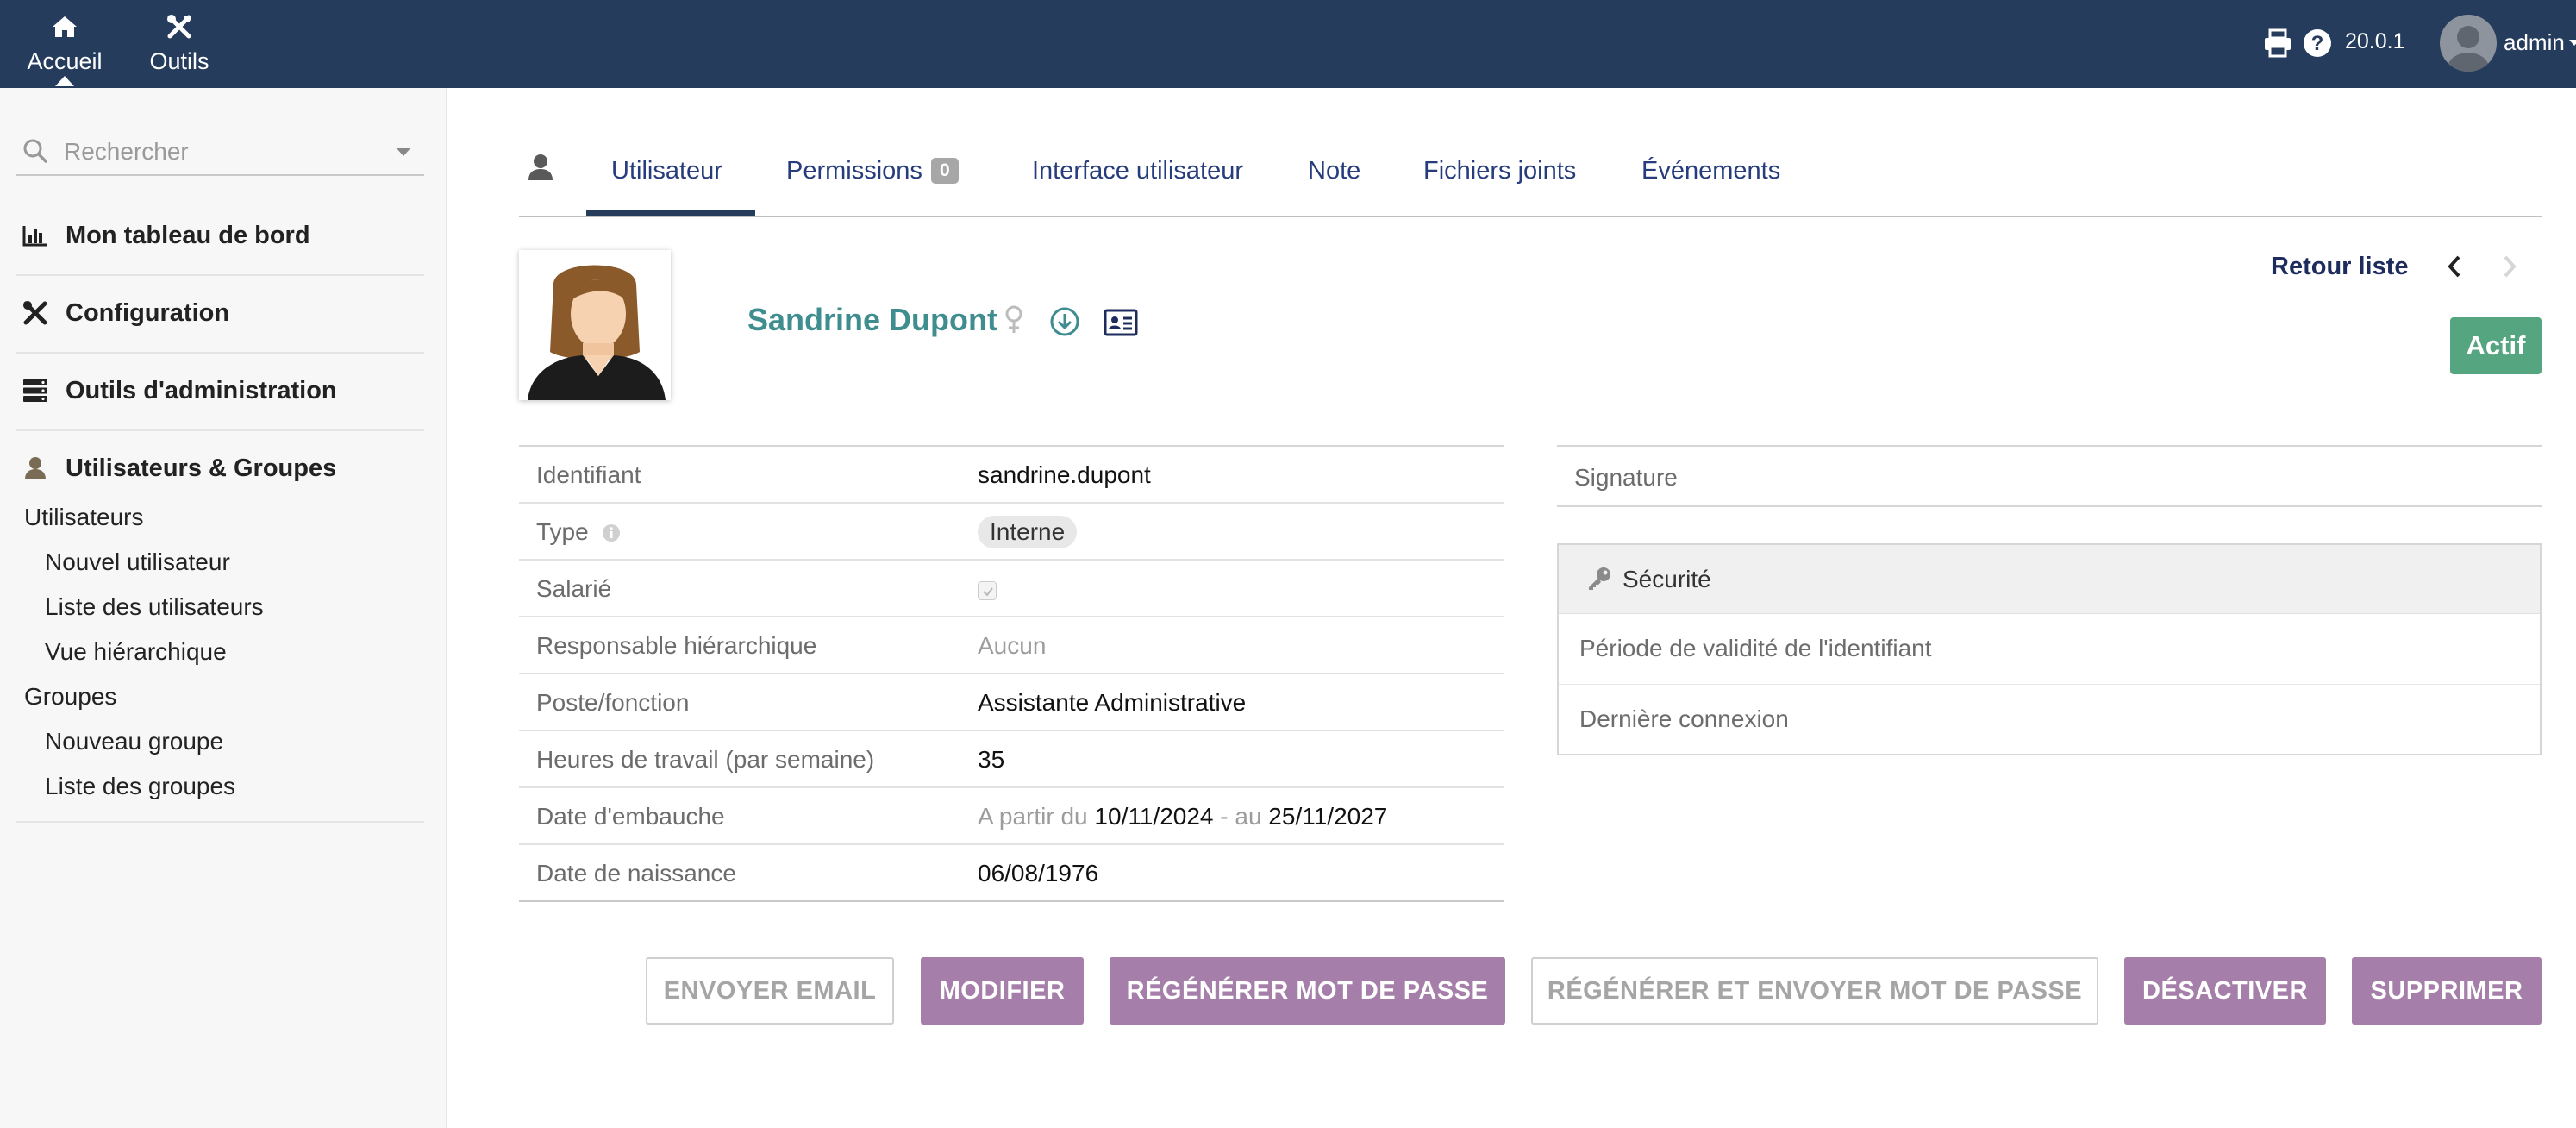 This screenshot has height=1128, width=2576. Describe the element at coordinates (1814, 991) in the screenshot. I see `regenerate-send-password-button: RÉGÉNÉRER ET ENVOYER MOT DE PASSE` at that location.